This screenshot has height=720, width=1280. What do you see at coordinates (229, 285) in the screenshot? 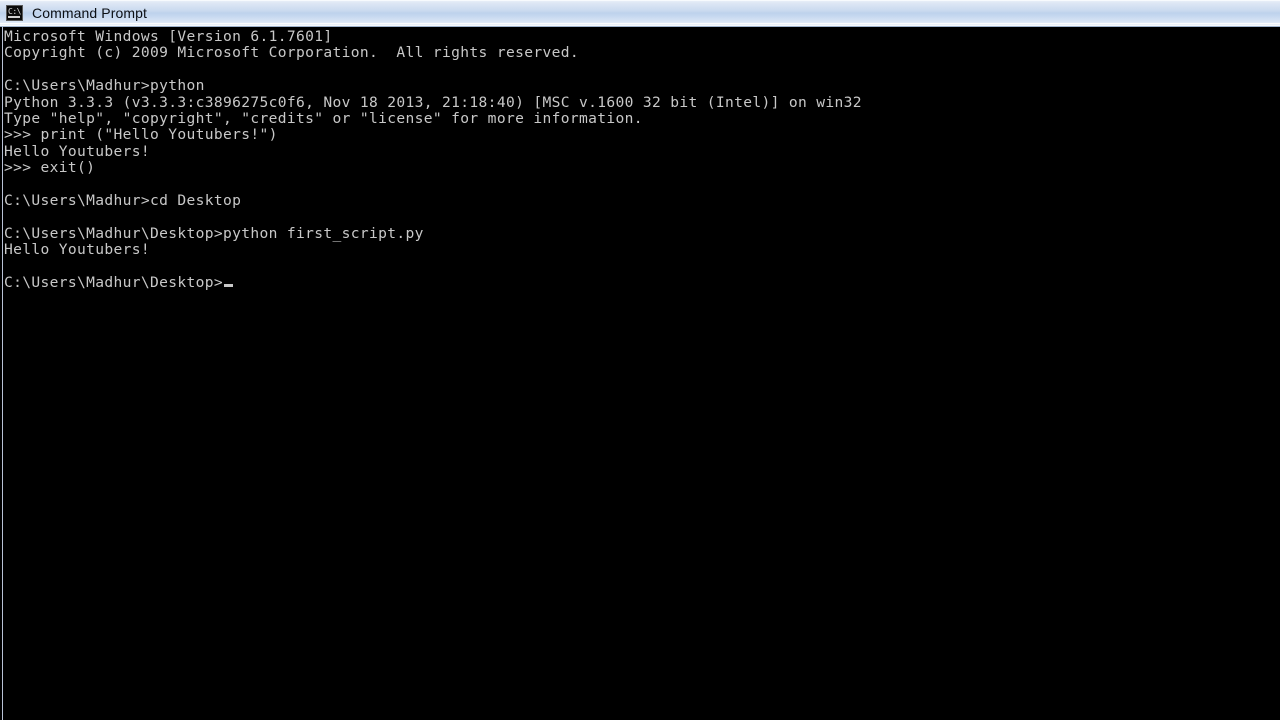
I see `text-cursor` at bounding box center [229, 285].